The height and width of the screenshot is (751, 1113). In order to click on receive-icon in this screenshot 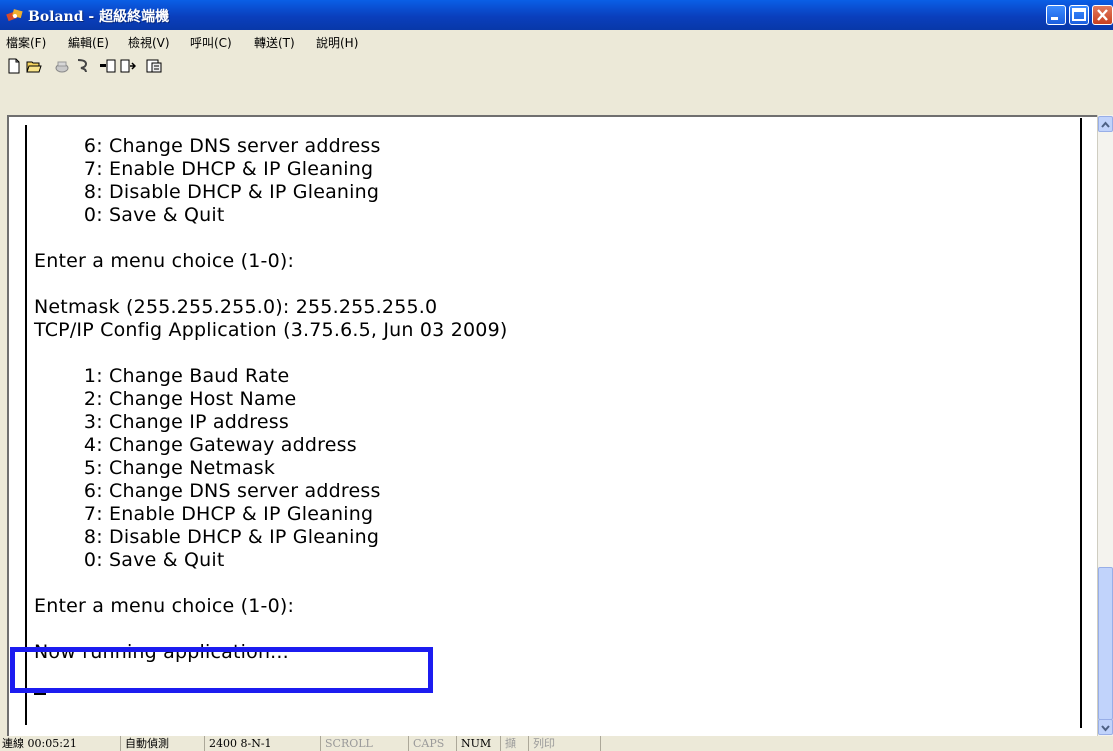, I will do `click(128, 66)`.